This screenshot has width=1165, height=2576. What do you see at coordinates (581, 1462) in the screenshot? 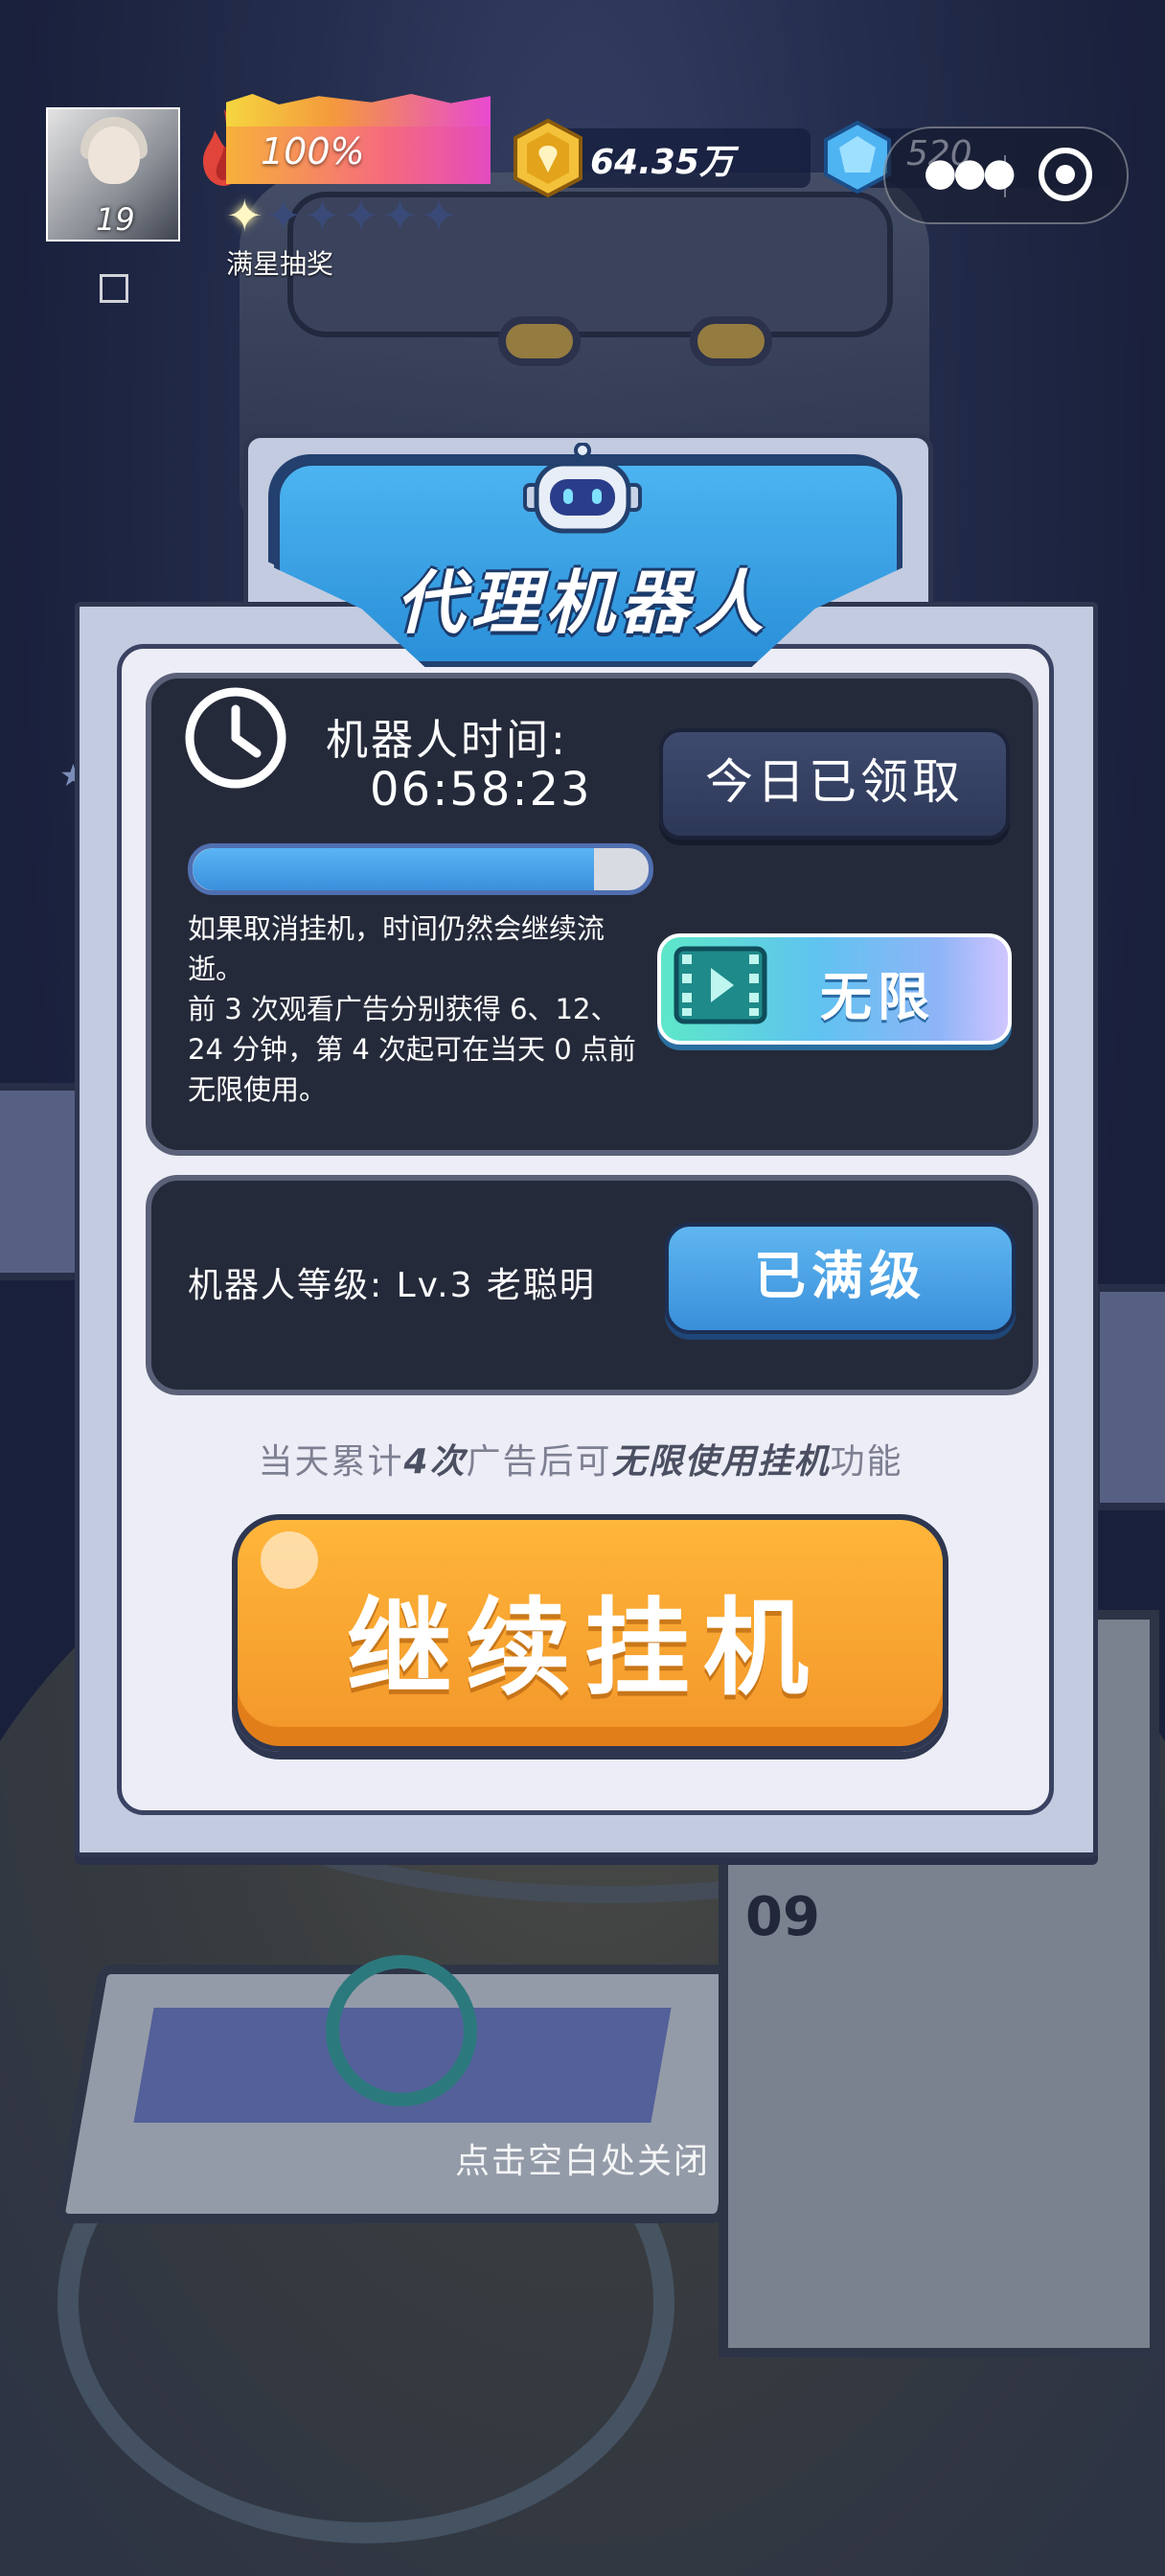
I see `unlimited-hint: 当天累计4次广告后可无限使用挂机功能` at bounding box center [581, 1462].